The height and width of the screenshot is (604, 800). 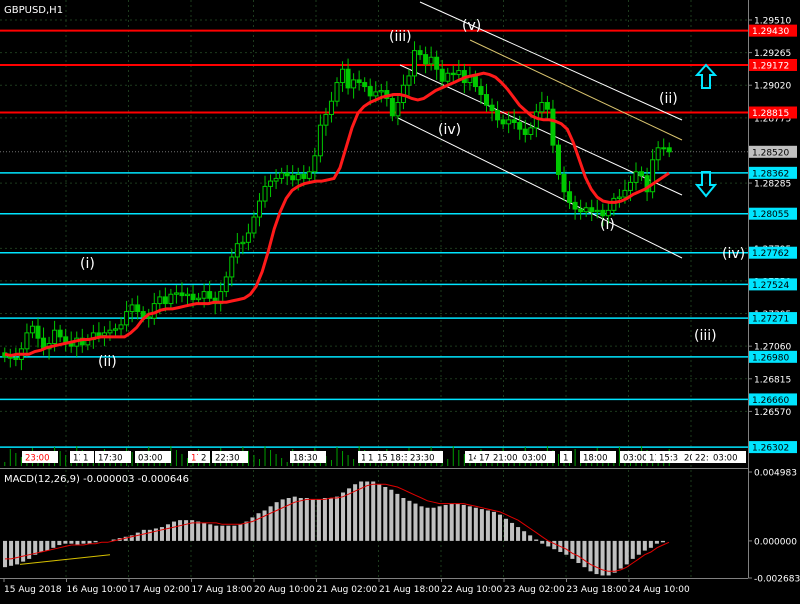 What do you see at coordinates (110, 459) in the screenshot?
I see `time-marker-label: 17:30` at bounding box center [110, 459].